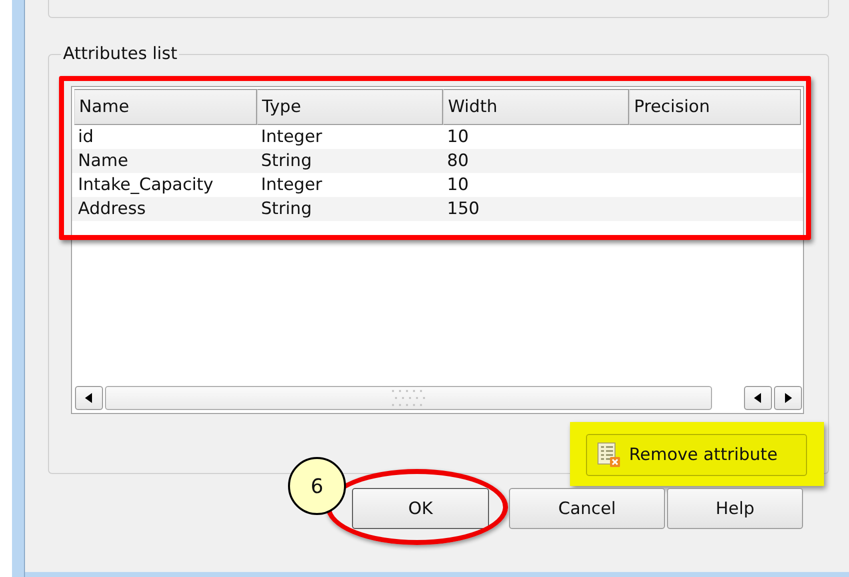  I want to click on horizontal-scrollbar, so click(438, 398).